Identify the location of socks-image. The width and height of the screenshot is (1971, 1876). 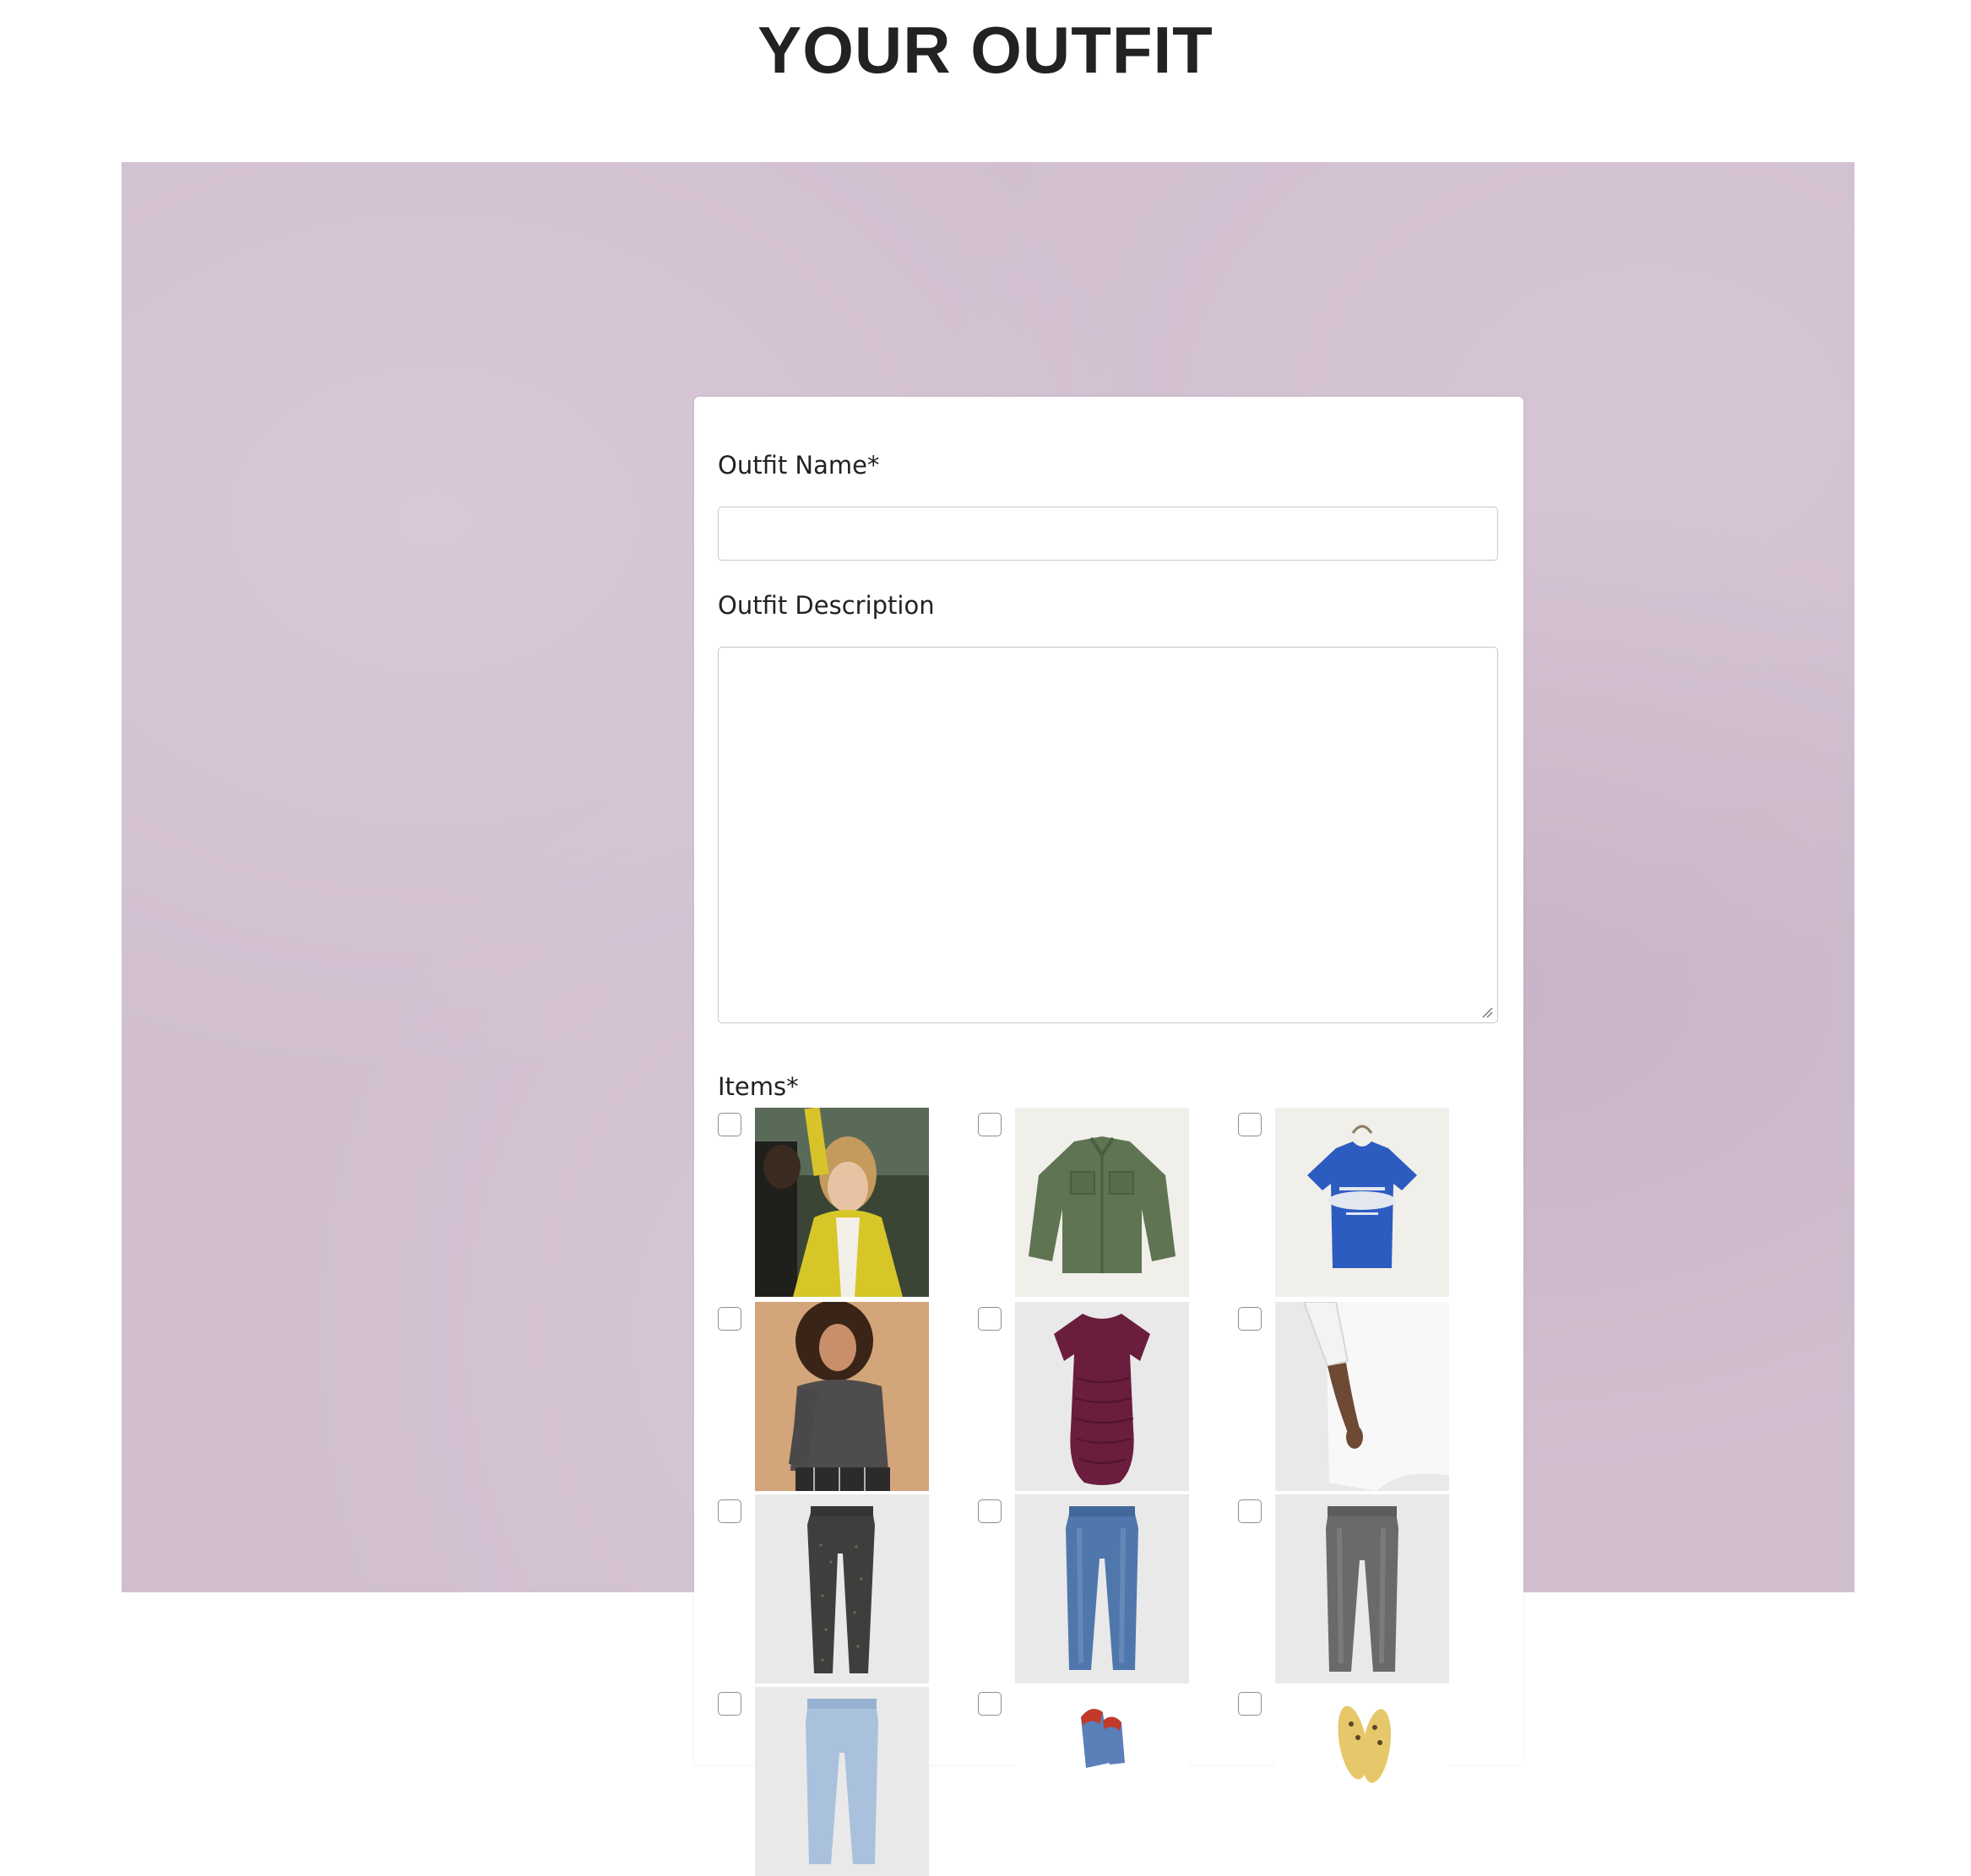
(1102, 1781).